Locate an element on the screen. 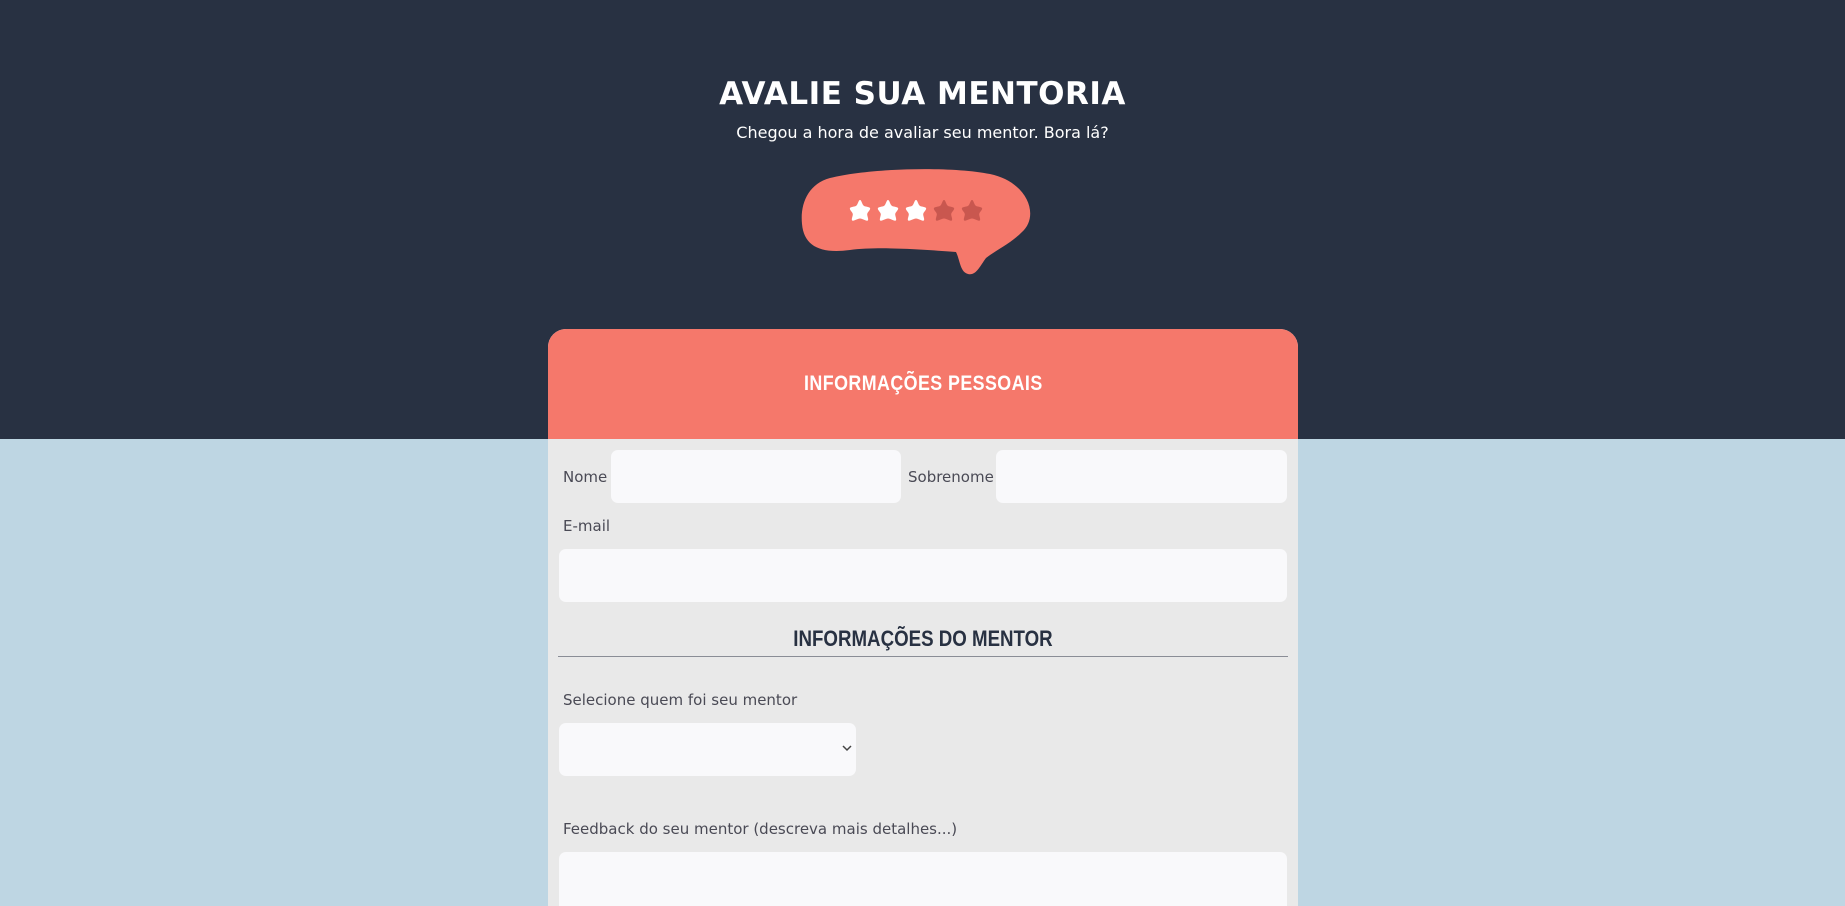 Image resolution: width=1845 pixels, height=906 pixels. mentor-select-label: Selecione quem foi seu mentor is located at coordinates (680, 700).